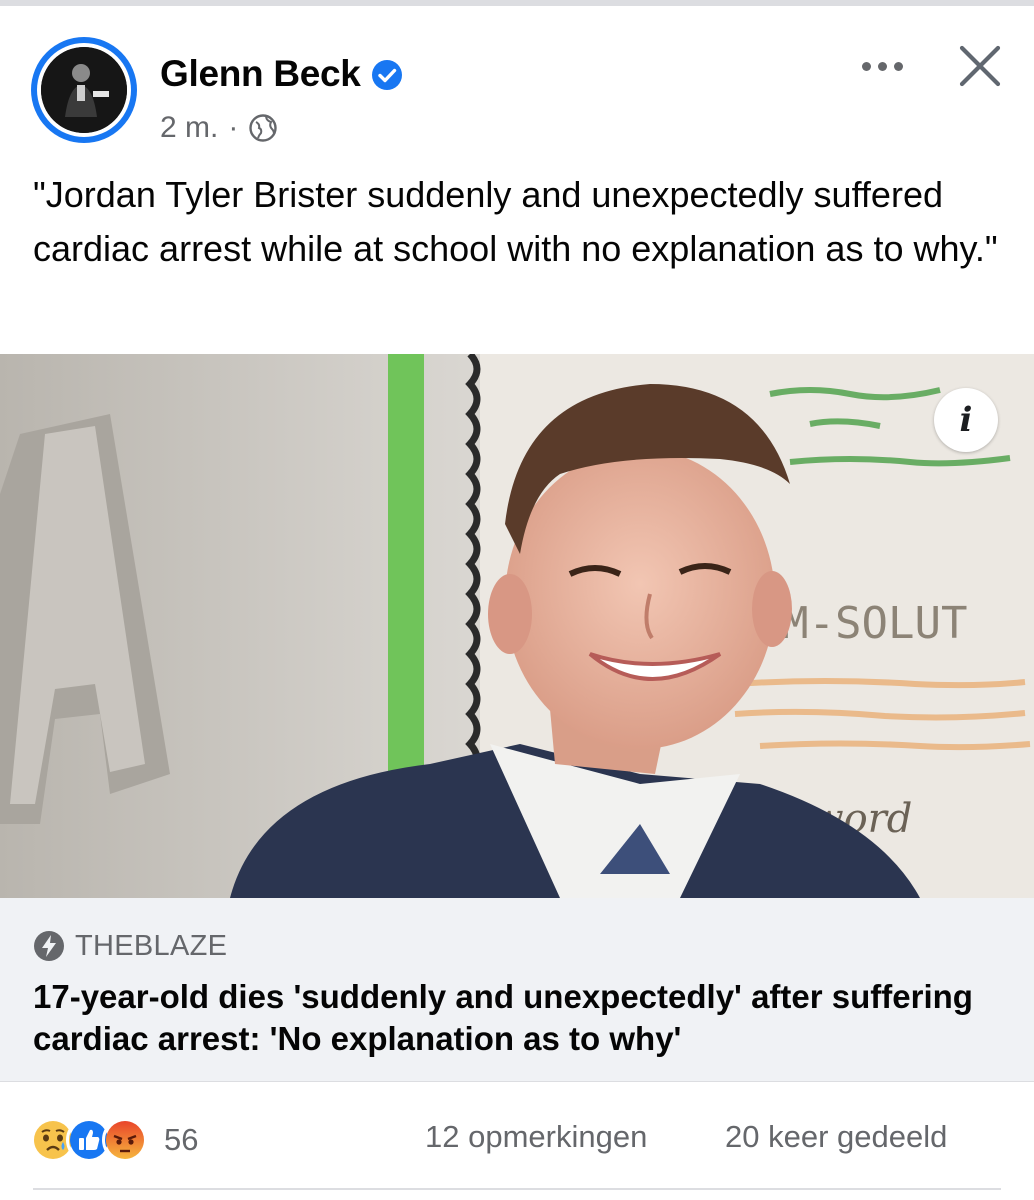 The height and width of the screenshot is (1200, 1034). What do you see at coordinates (49, 946) in the screenshot?
I see `lightning-bolt-icon` at bounding box center [49, 946].